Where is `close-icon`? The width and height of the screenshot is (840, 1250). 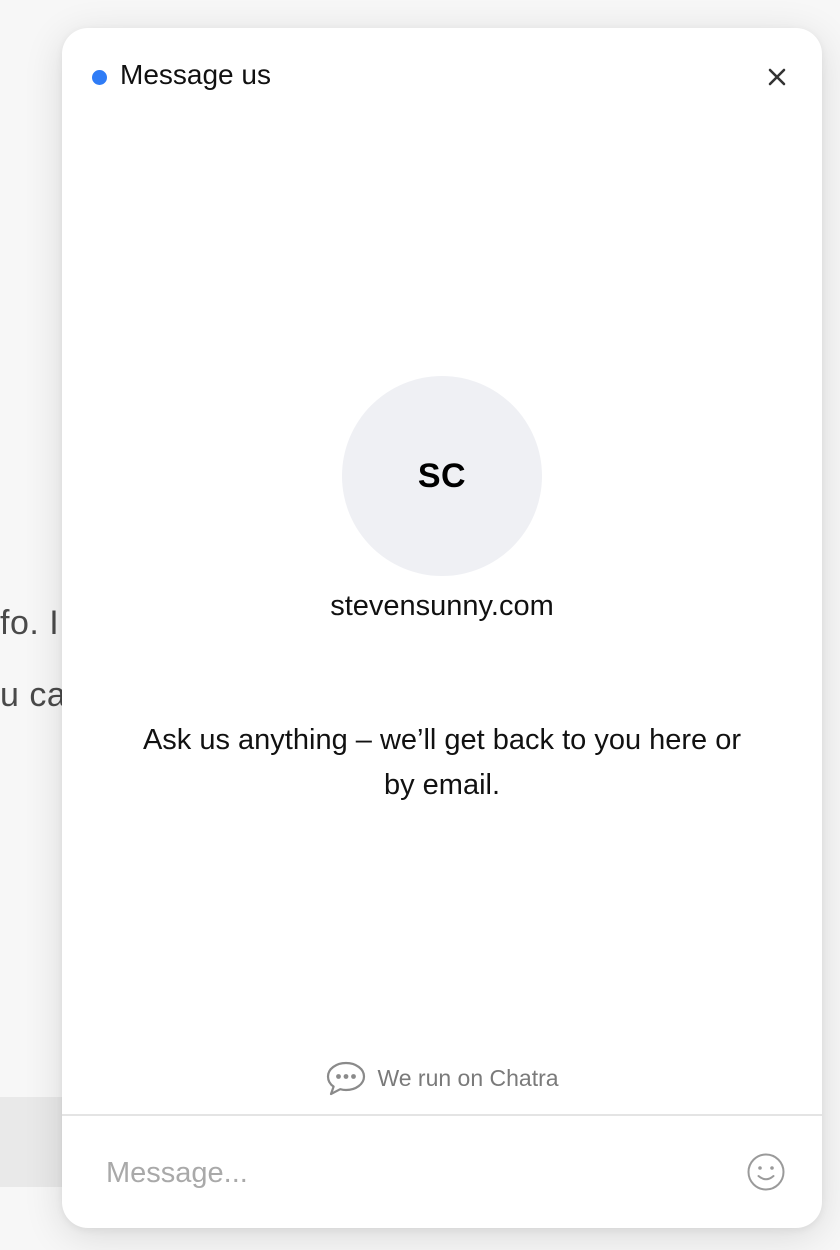 close-icon is located at coordinates (777, 77).